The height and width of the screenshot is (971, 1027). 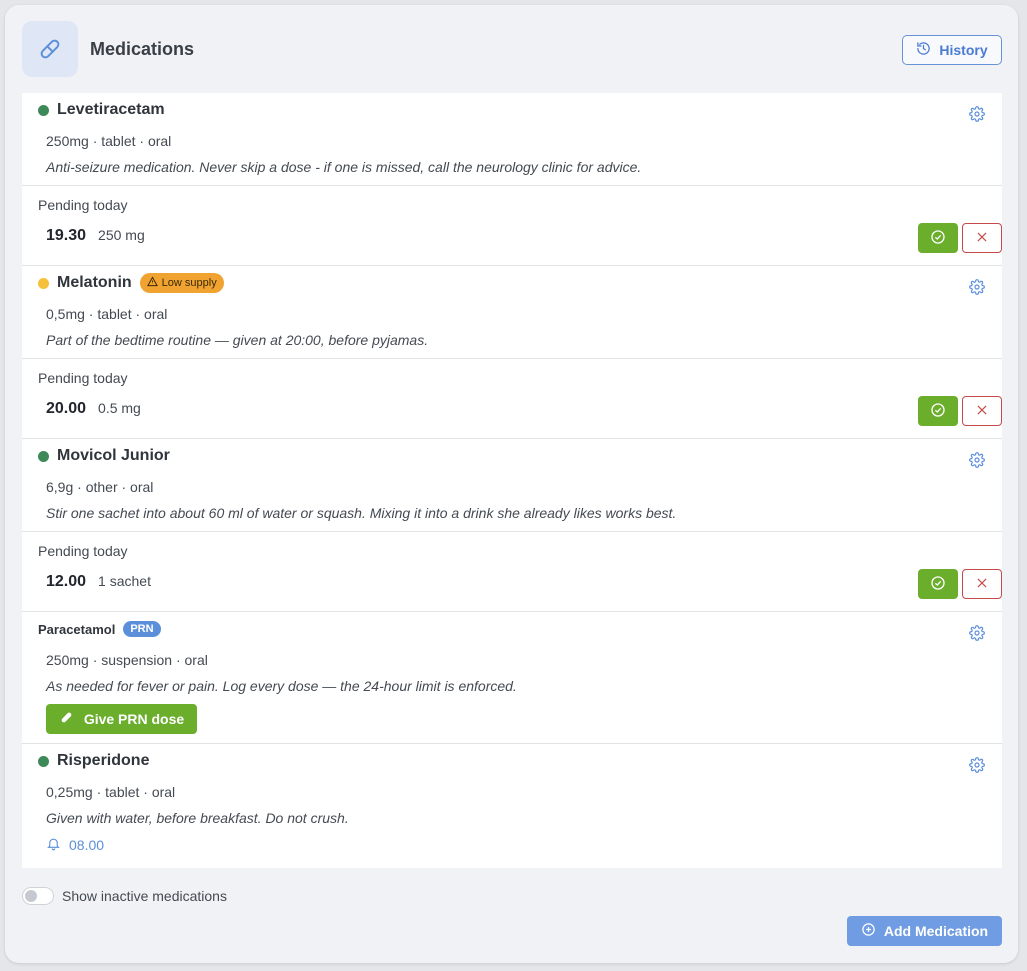 I want to click on dose-amount: 0.5 mg, so click(x=119, y=408).